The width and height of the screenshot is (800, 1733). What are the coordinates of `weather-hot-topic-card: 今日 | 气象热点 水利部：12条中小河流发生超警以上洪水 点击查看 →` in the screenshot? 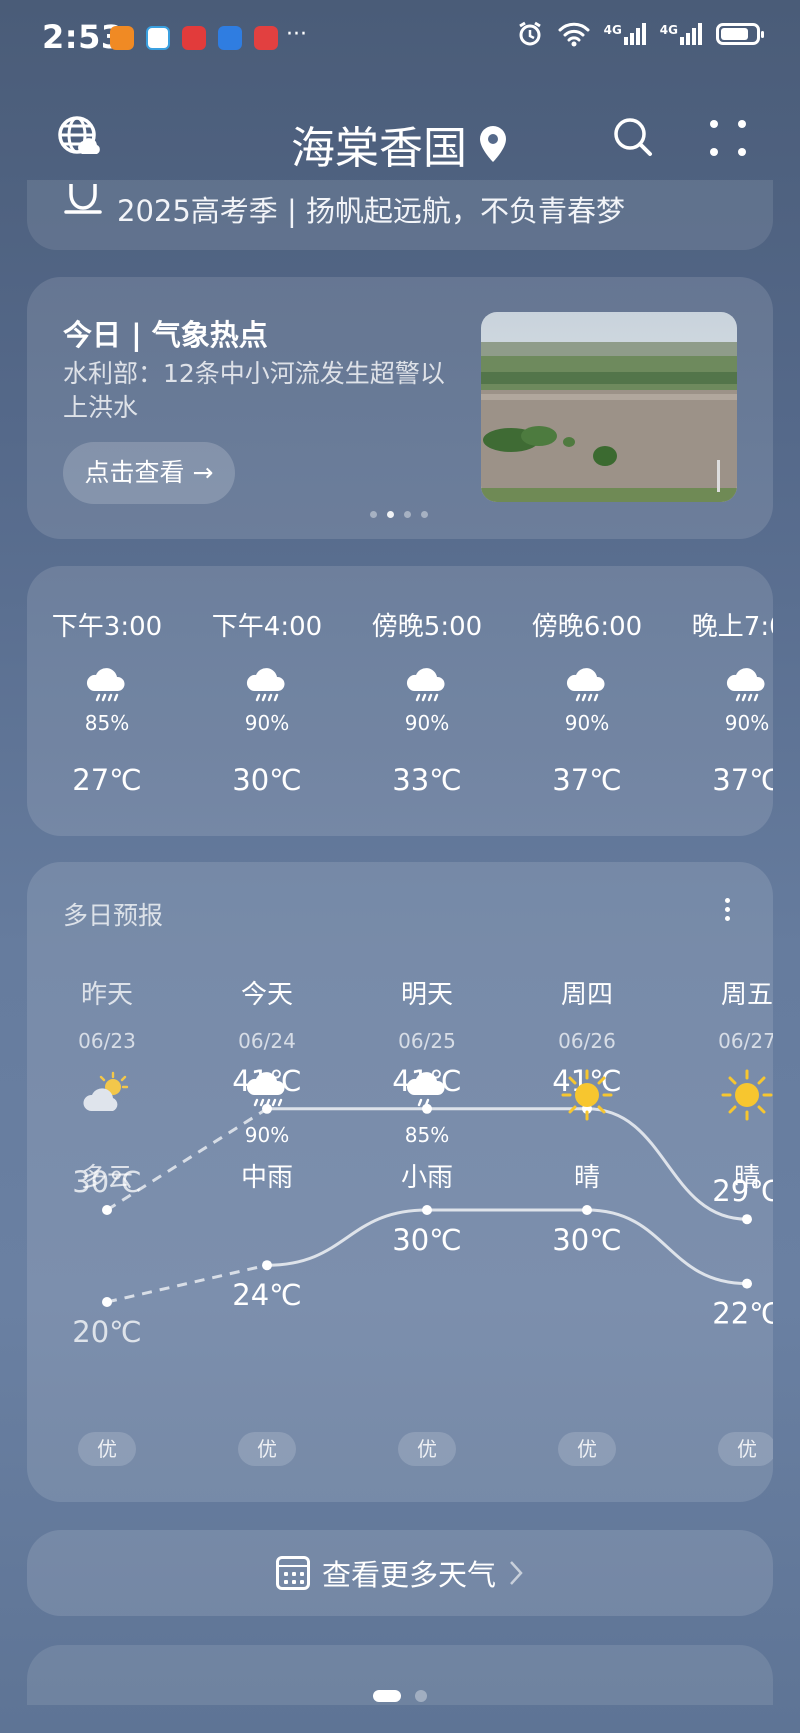 It's located at (400, 408).